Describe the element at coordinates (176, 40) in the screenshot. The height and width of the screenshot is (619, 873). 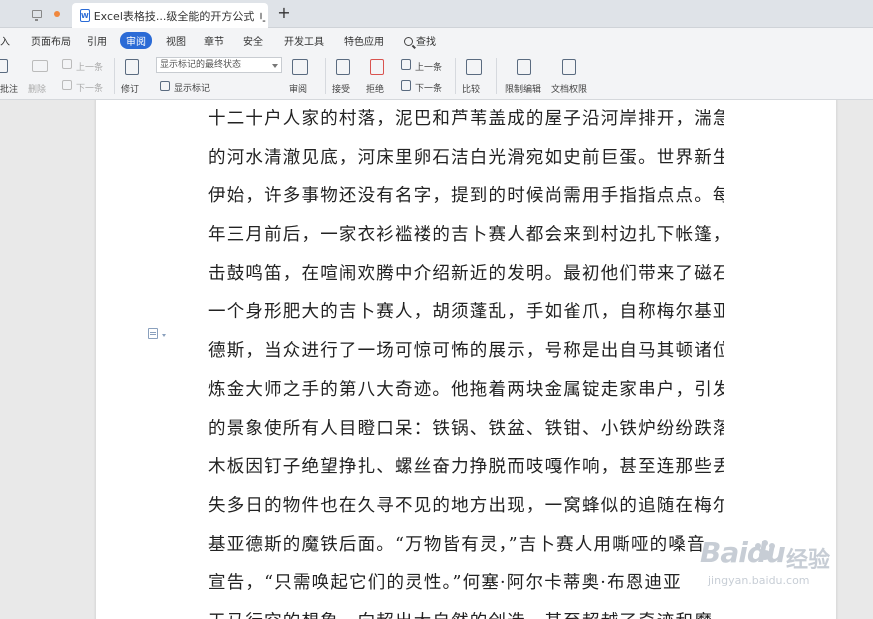
I see `menu-view: 视图` at that location.